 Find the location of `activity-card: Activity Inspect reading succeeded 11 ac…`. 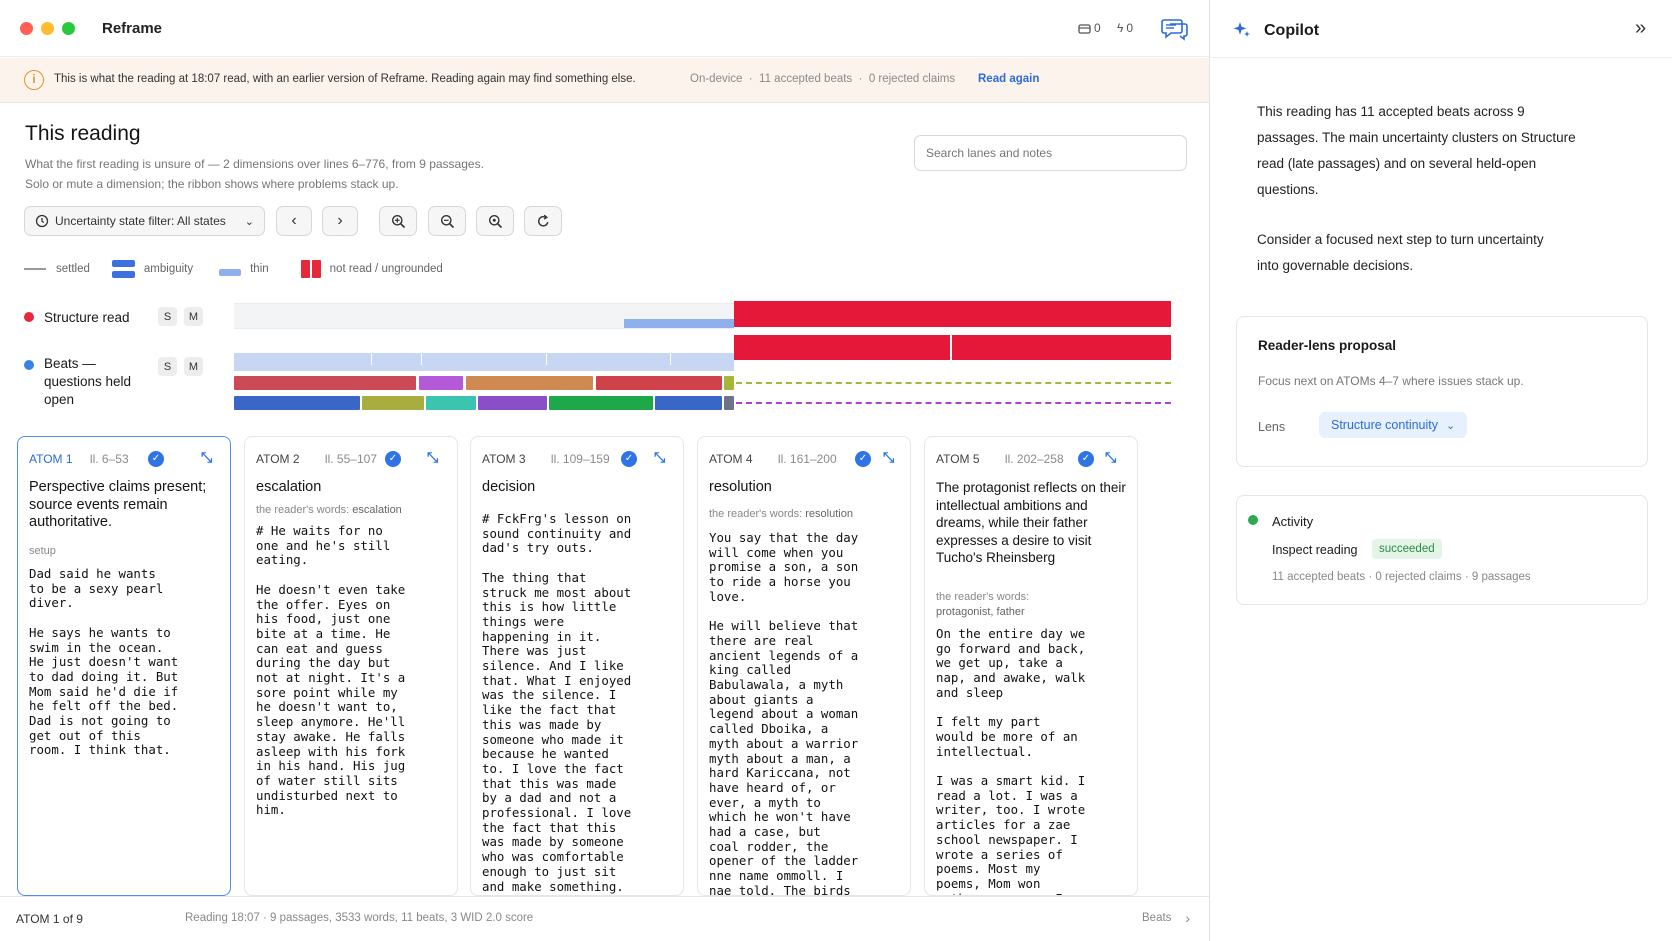

activity-card: Activity Inspect reading succeeded 11 ac… is located at coordinates (1442, 550).